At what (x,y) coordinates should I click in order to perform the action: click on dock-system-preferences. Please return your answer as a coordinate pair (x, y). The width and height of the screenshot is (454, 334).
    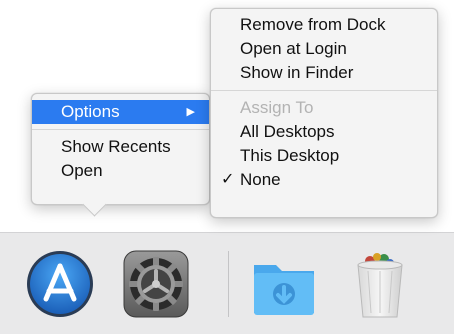
    Looking at the image, I should click on (156, 284).